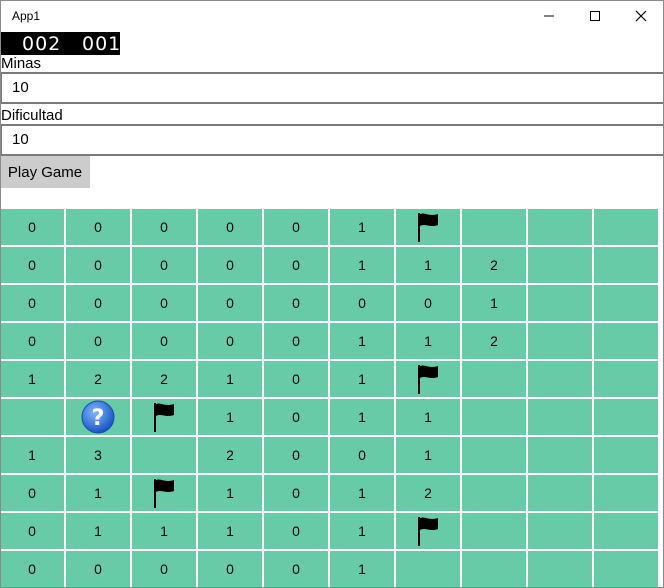 This screenshot has width=664, height=588. Describe the element at coordinates (332, 140) in the screenshot. I see `difficulty-input` at that location.